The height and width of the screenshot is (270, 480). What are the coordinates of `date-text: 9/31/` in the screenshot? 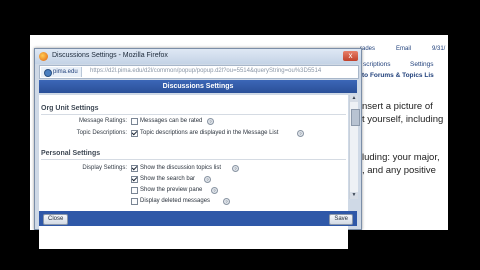 It's located at (439, 49).